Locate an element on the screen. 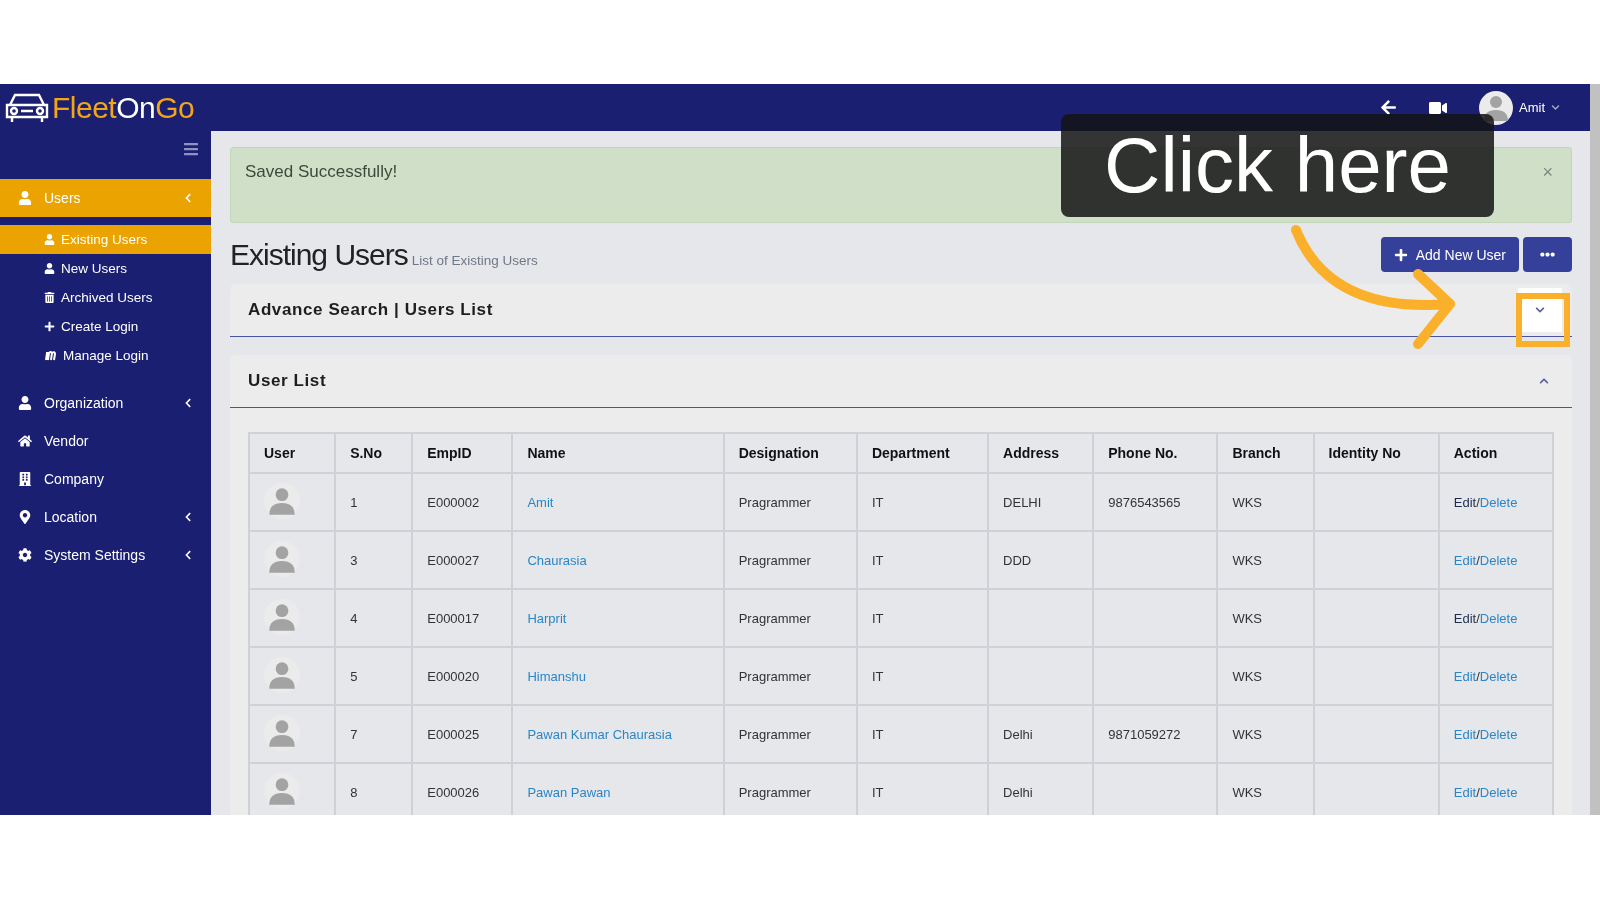 Image resolution: width=1600 pixels, height=900 pixels. alert-message: Saved Successfully! is located at coordinates (321, 172).